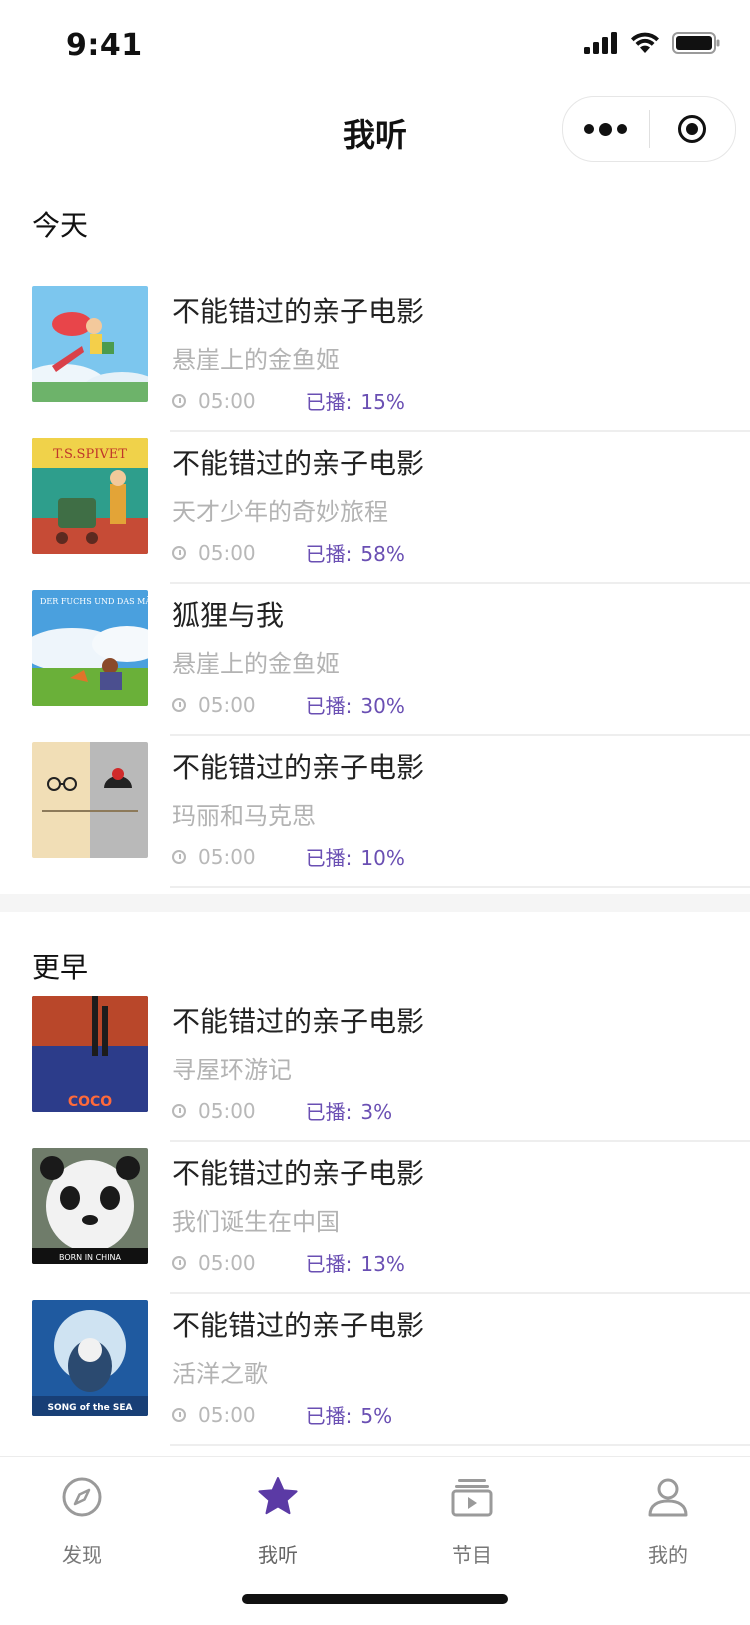  What do you see at coordinates (668, 1497) in the screenshot?
I see `user-icon` at bounding box center [668, 1497].